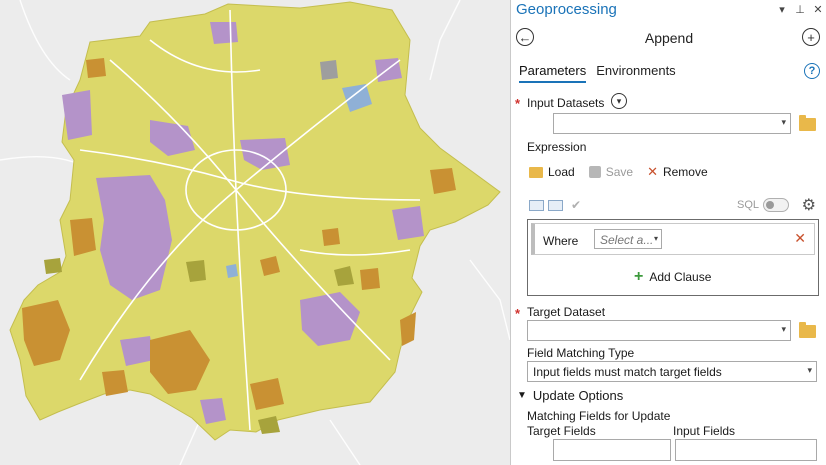 Image resolution: width=826 pixels, height=465 pixels. Describe the element at coordinates (776, 205) in the screenshot. I see `sql-toggle` at that location.